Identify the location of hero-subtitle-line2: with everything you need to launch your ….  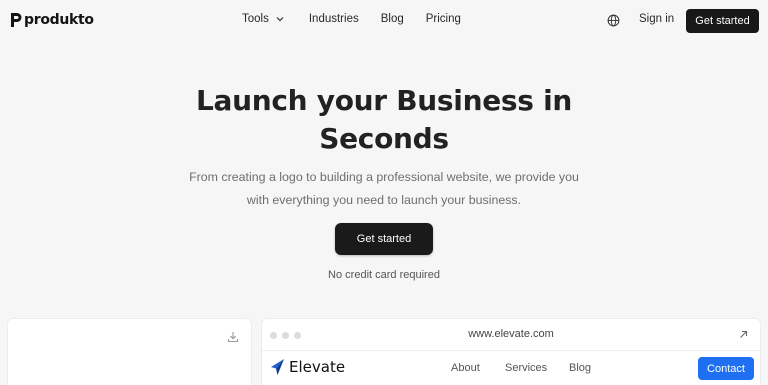
(384, 200).